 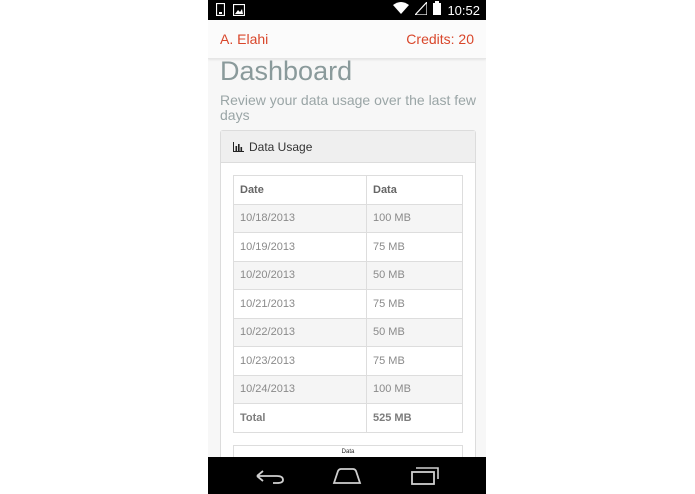 I want to click on chart-title: Data, so click(x=348, y=452).